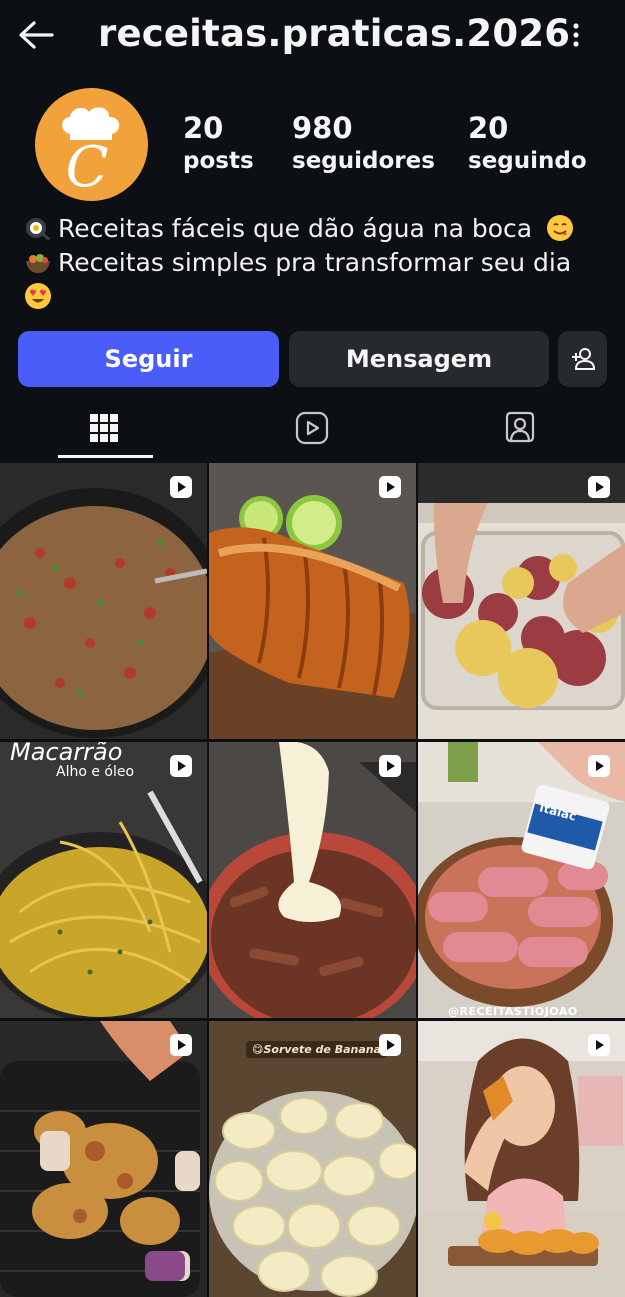  I want to click on tab-posts, so click(104, 428).